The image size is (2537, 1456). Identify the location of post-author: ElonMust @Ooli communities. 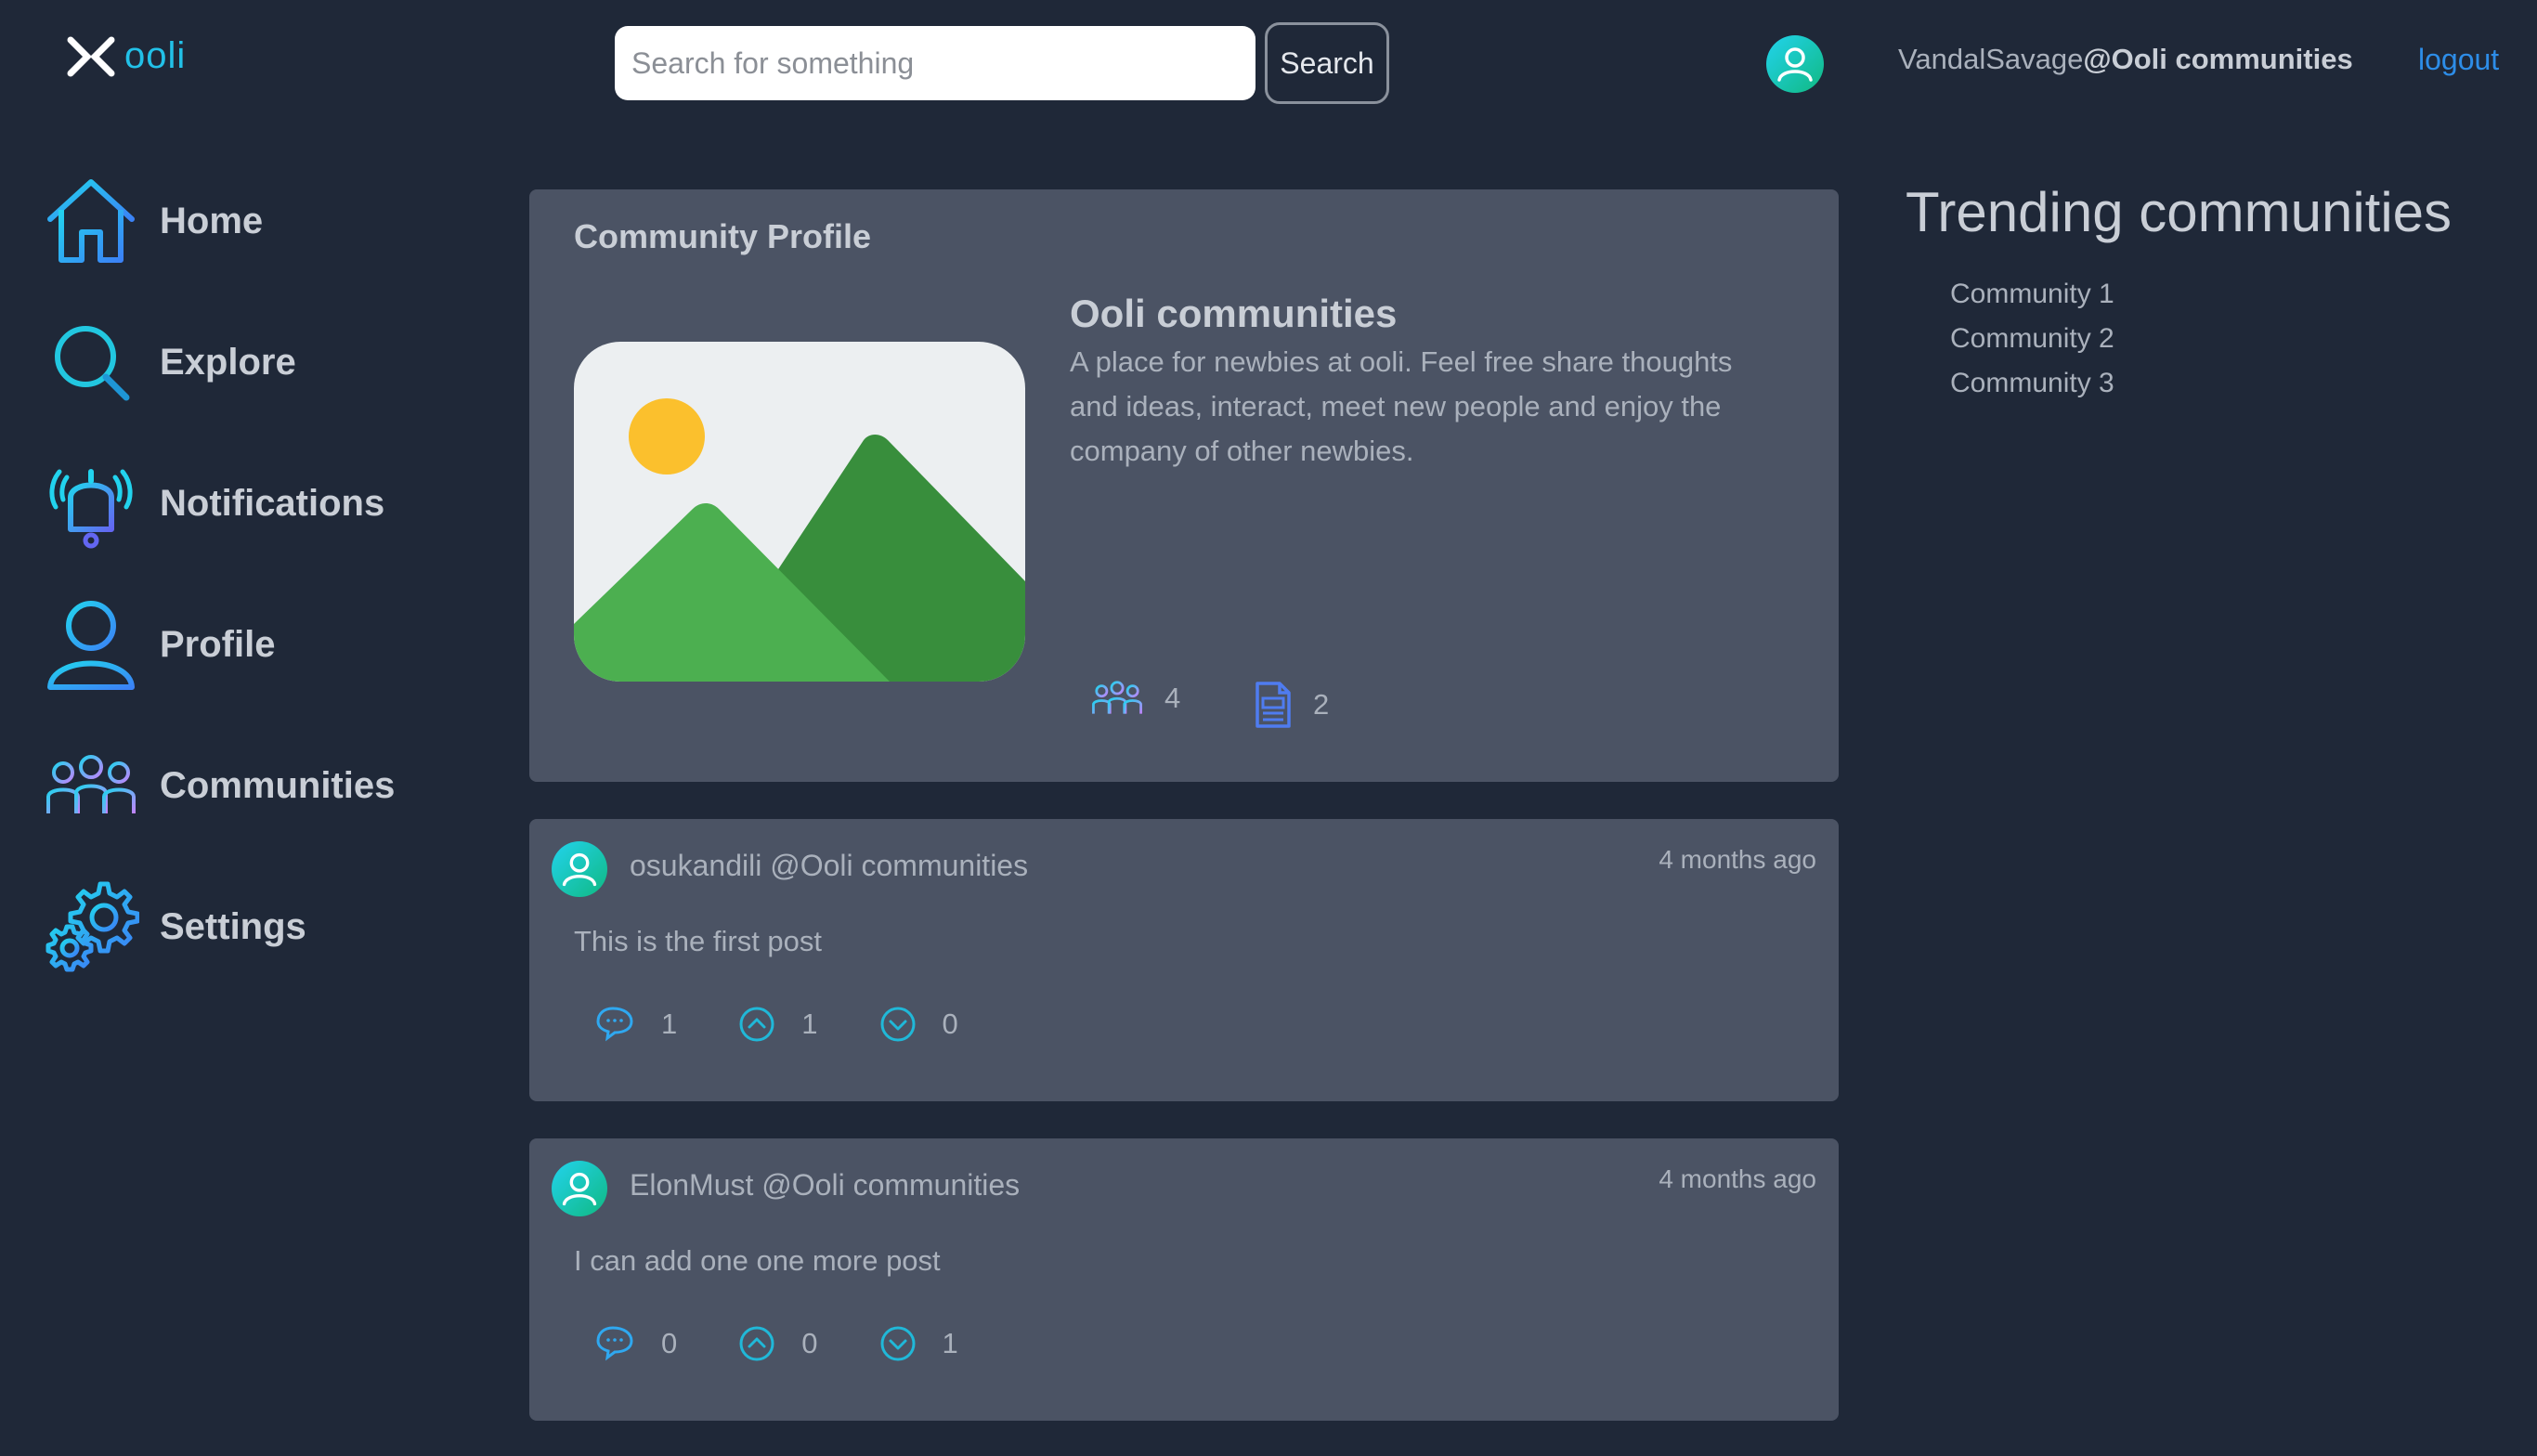
(825, 1185).